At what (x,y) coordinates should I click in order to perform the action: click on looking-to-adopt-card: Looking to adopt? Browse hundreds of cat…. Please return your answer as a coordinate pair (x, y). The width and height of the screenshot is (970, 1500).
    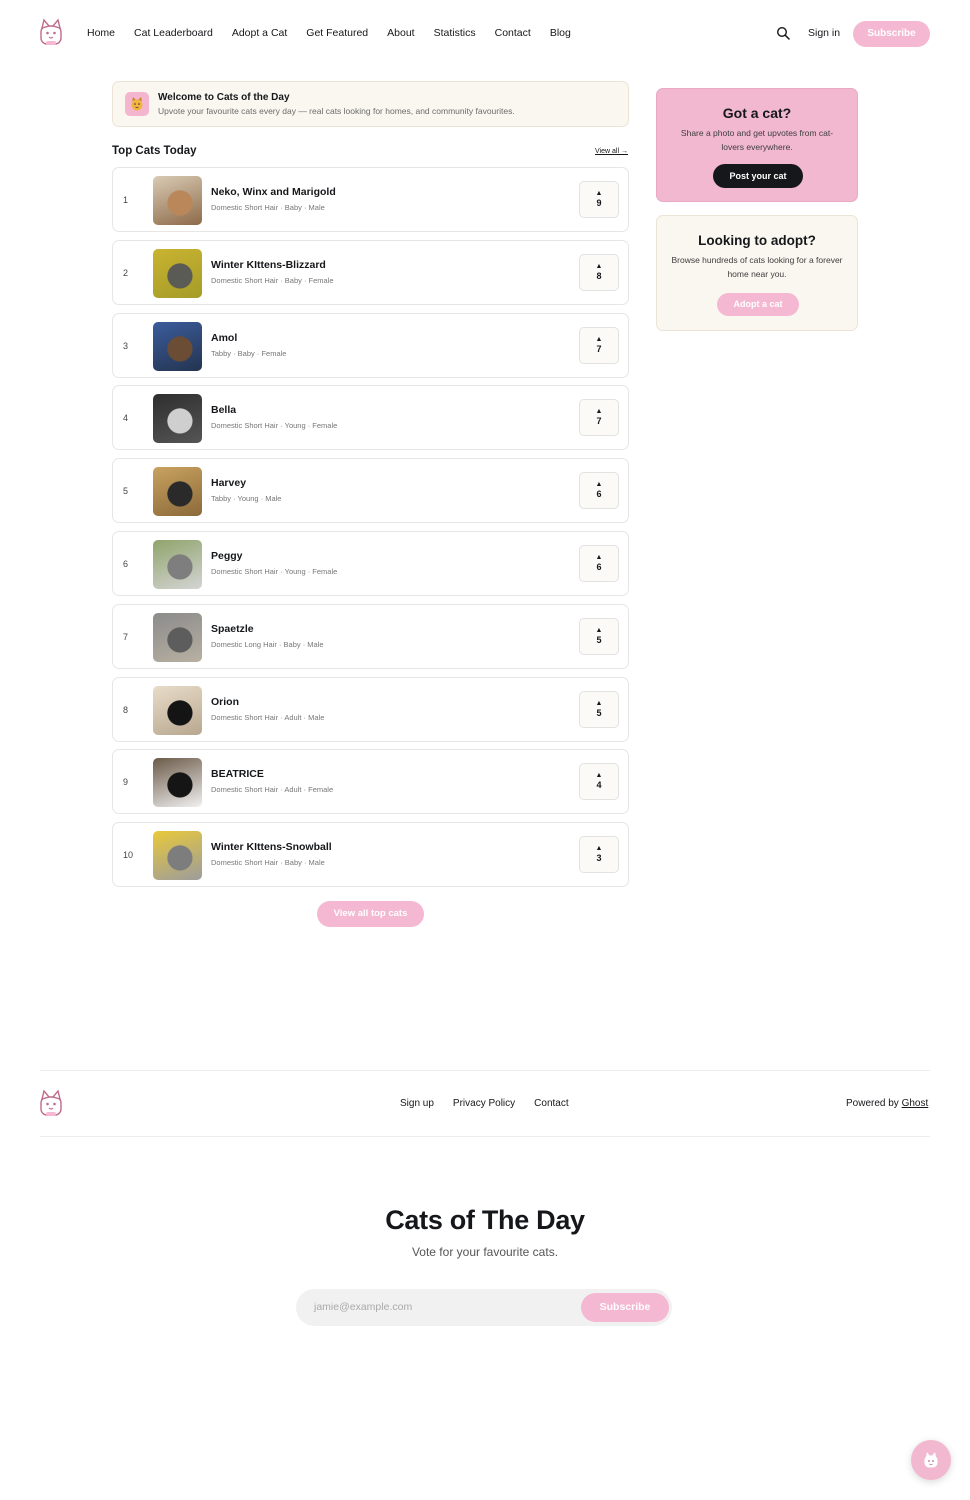
    Looking at the image, I should click on (757, 273).